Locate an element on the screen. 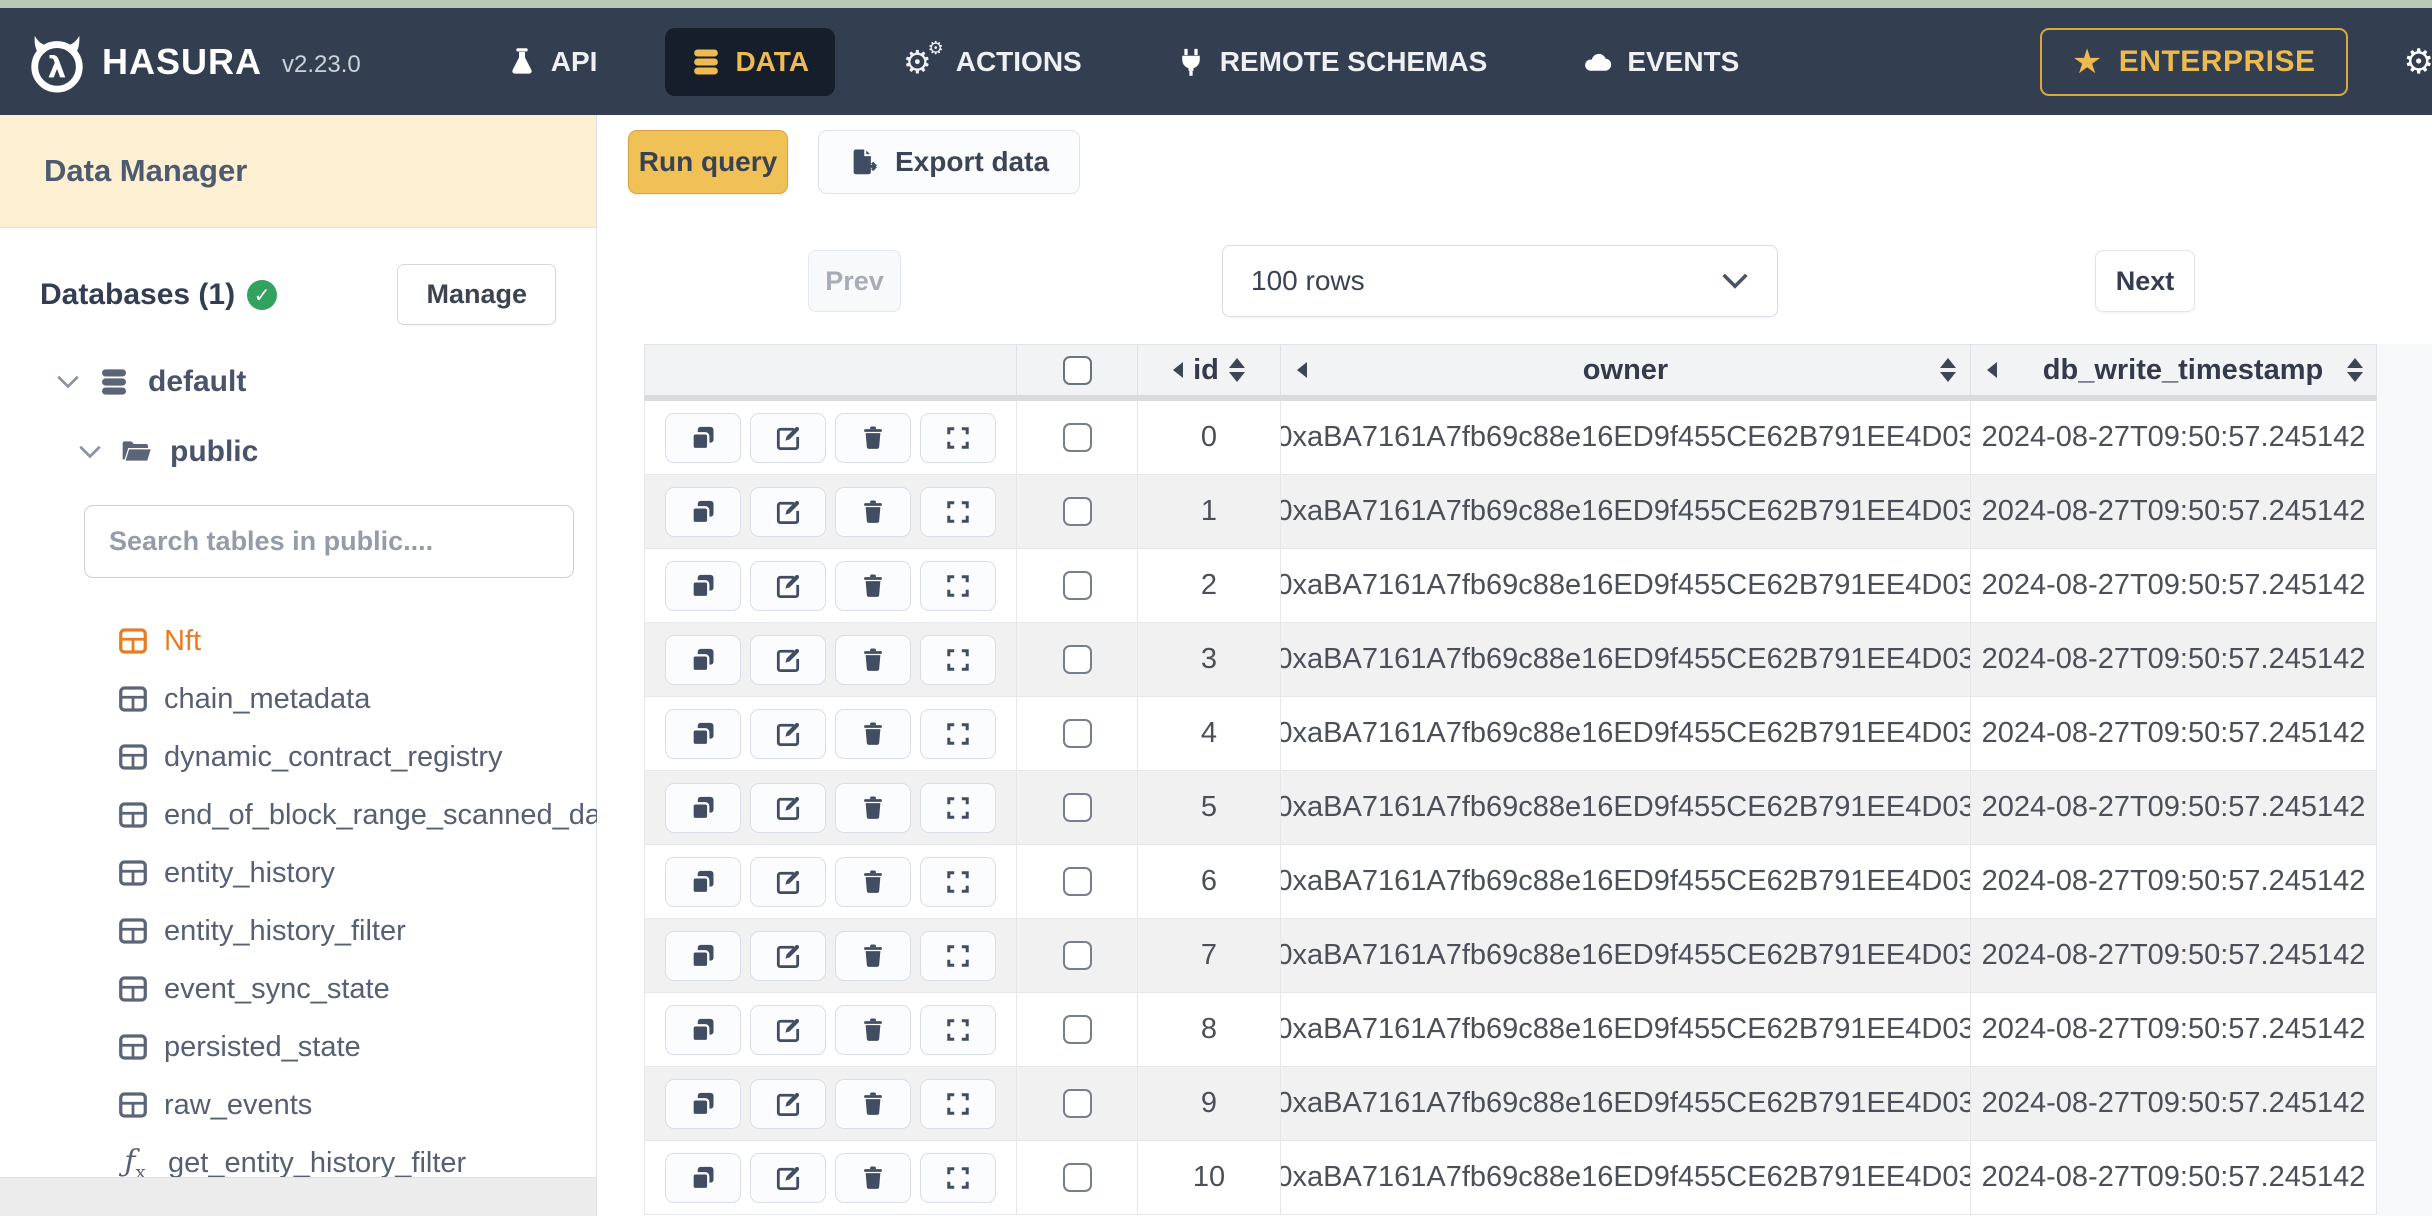  rows-per-page-select: 100 rows is located at coordinates (1500, 281).